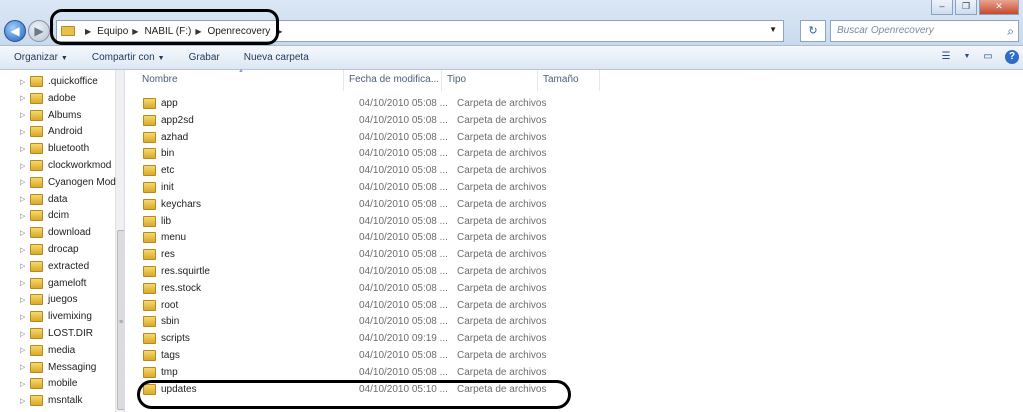 This screenshot has height=412, width=1023. Describe the element at coordinates (942, 7) in the screenshot. I see `minimize-button: –` at that location.